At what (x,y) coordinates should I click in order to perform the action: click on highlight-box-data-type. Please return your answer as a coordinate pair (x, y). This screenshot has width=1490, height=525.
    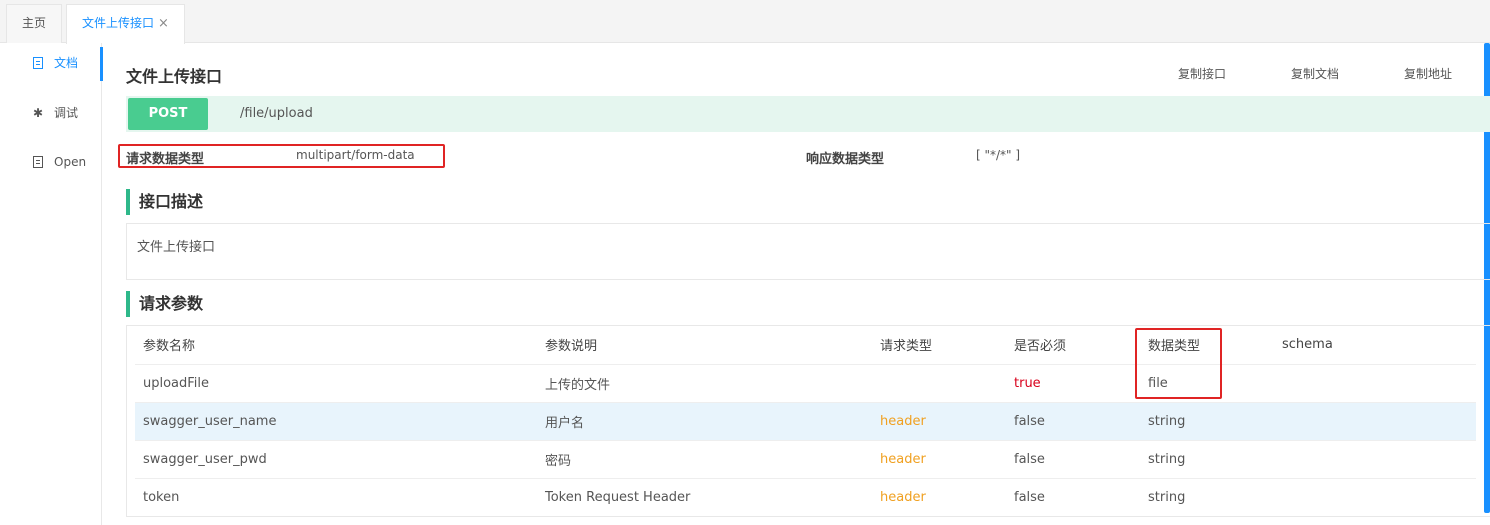
    Looking at the image, I should click on (1178, 363).